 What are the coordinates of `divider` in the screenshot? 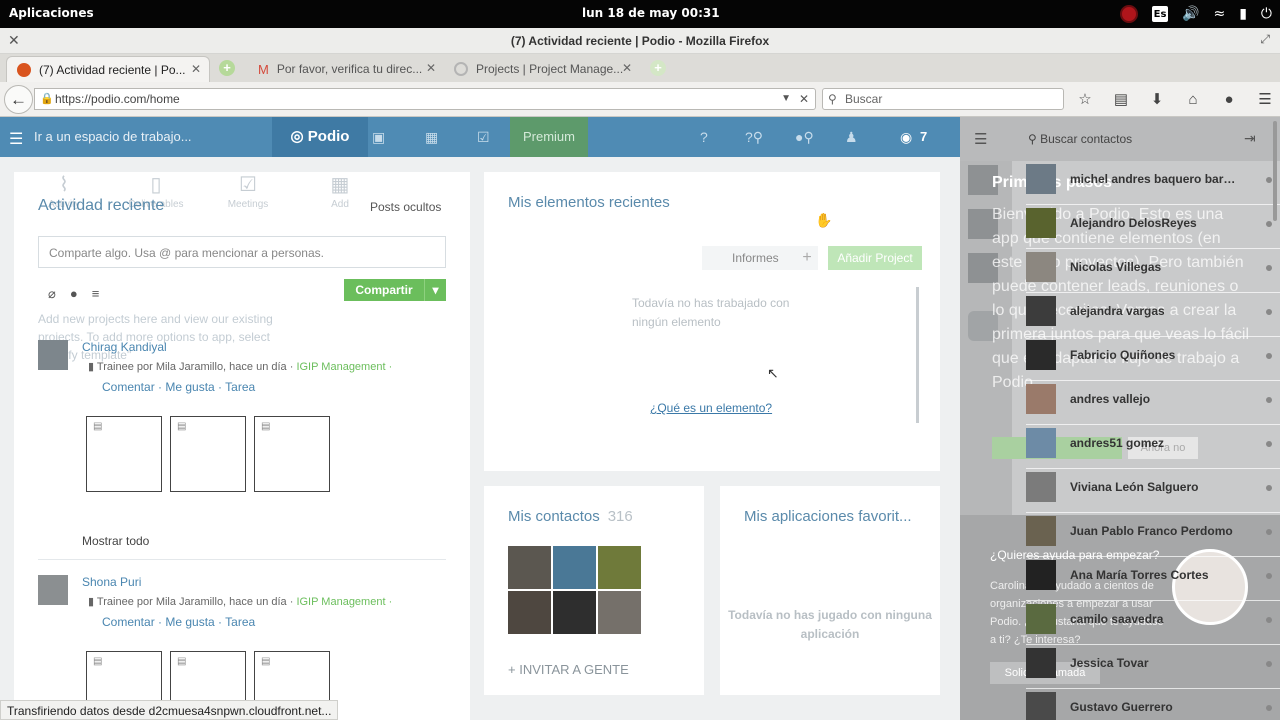 It's located at (242, 559).